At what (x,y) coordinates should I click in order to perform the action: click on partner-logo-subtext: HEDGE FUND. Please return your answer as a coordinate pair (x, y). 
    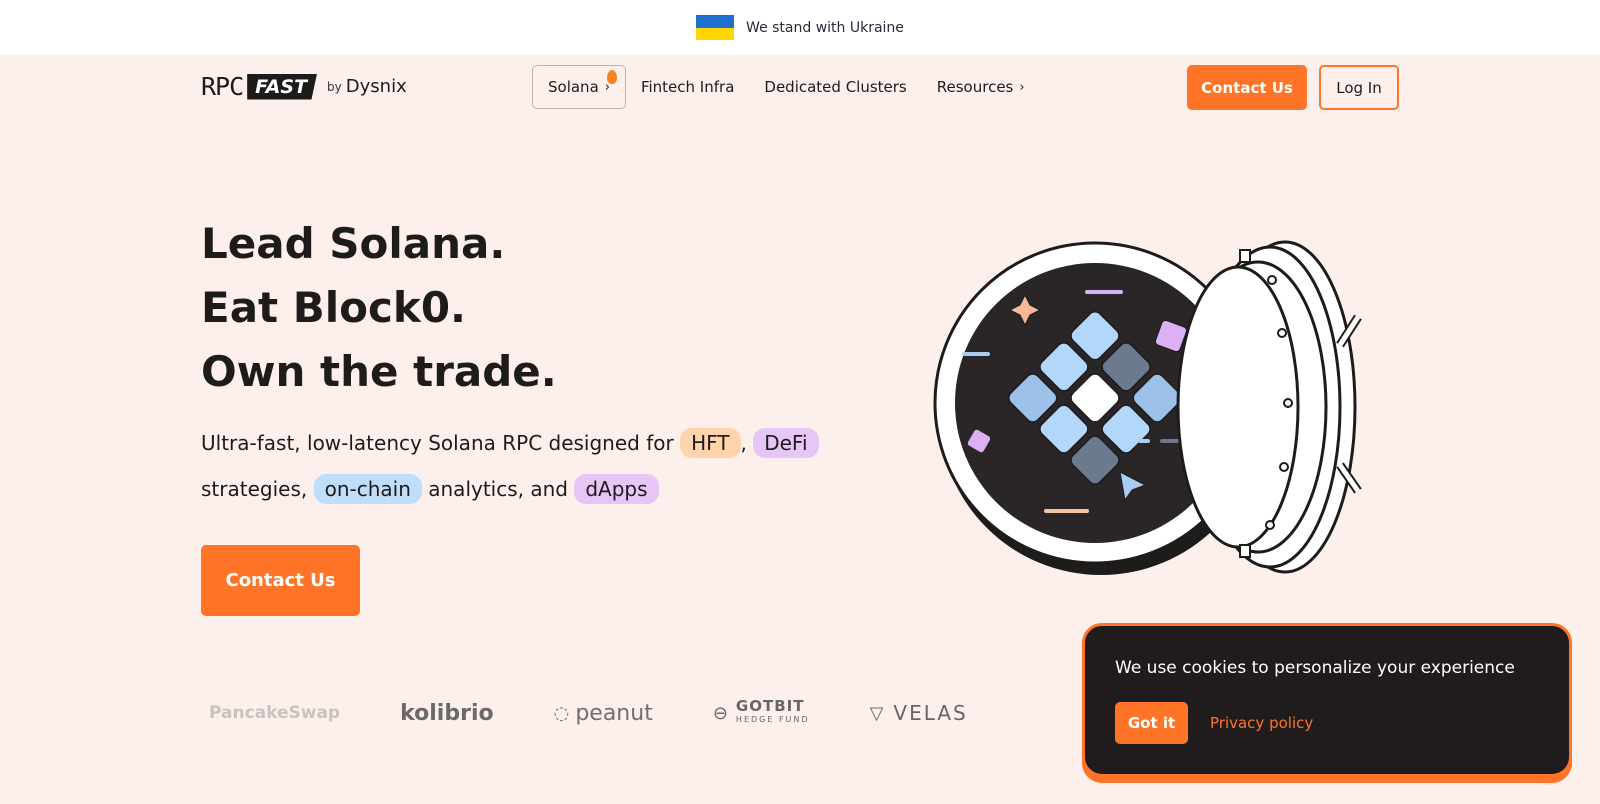
    Looking at the image, I should click on (772, 719).